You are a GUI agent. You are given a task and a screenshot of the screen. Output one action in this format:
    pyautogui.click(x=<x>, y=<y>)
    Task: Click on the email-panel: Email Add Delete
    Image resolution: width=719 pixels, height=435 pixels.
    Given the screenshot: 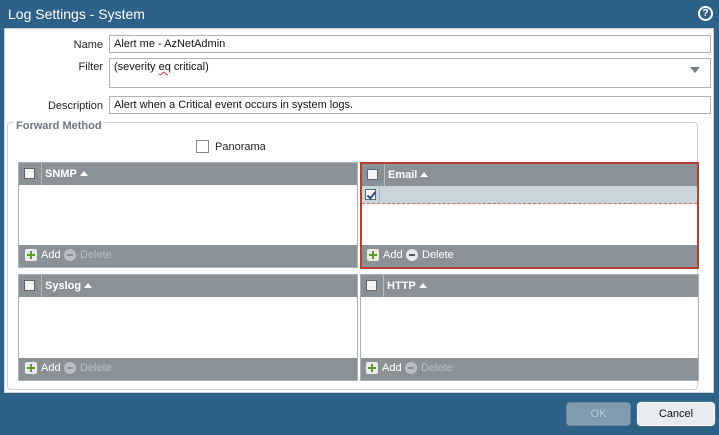 What is the action you would take?
    pyautogui.click(x=529, y=215)
    